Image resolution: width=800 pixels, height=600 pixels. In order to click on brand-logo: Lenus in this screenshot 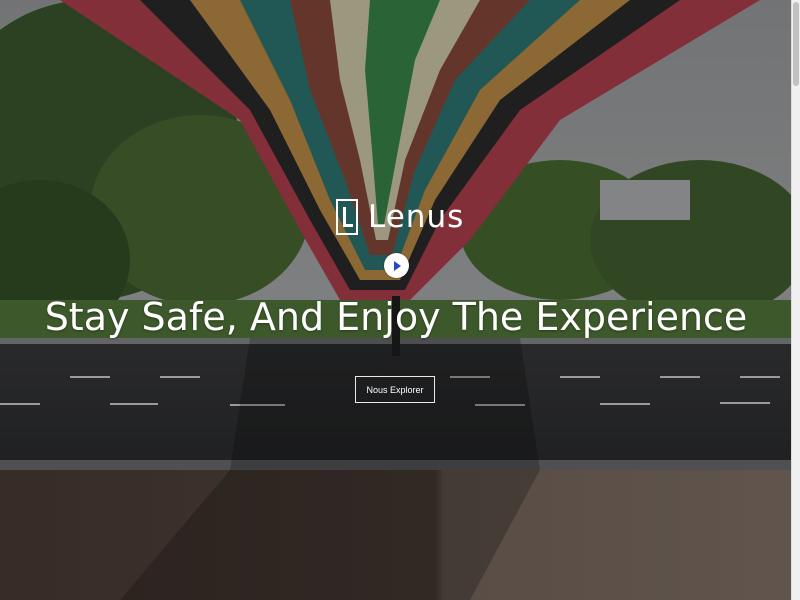, I will do `click(400, 217)`.